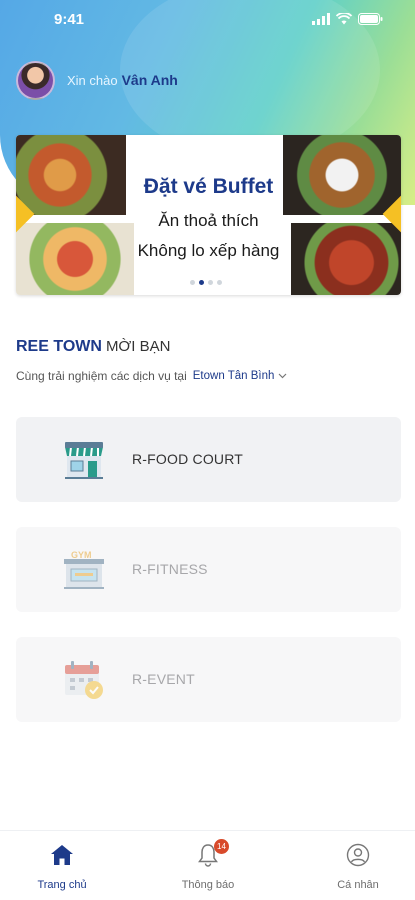 The width and height of the screenshot is (415, 900). Describe the element at coordinates (170, 569) in the screenshot. I see `service-label: R-FITNESS` at that location.